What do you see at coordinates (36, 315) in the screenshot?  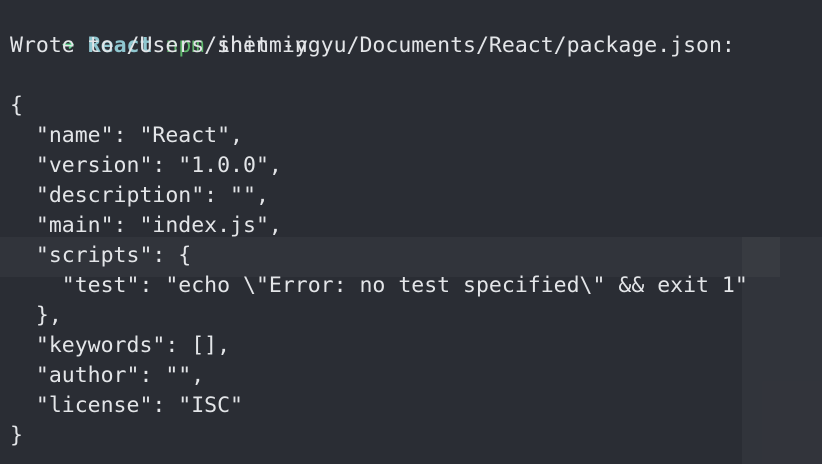 I see `json-line: },` at bounding box center [36, 315].